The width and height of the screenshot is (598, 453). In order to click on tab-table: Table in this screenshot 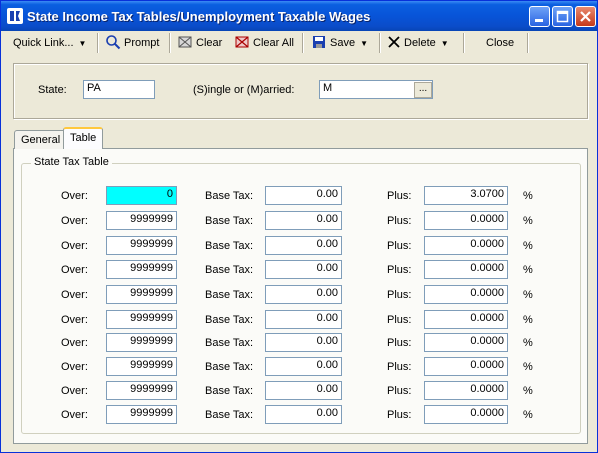, I will do `click(83, 138)`.